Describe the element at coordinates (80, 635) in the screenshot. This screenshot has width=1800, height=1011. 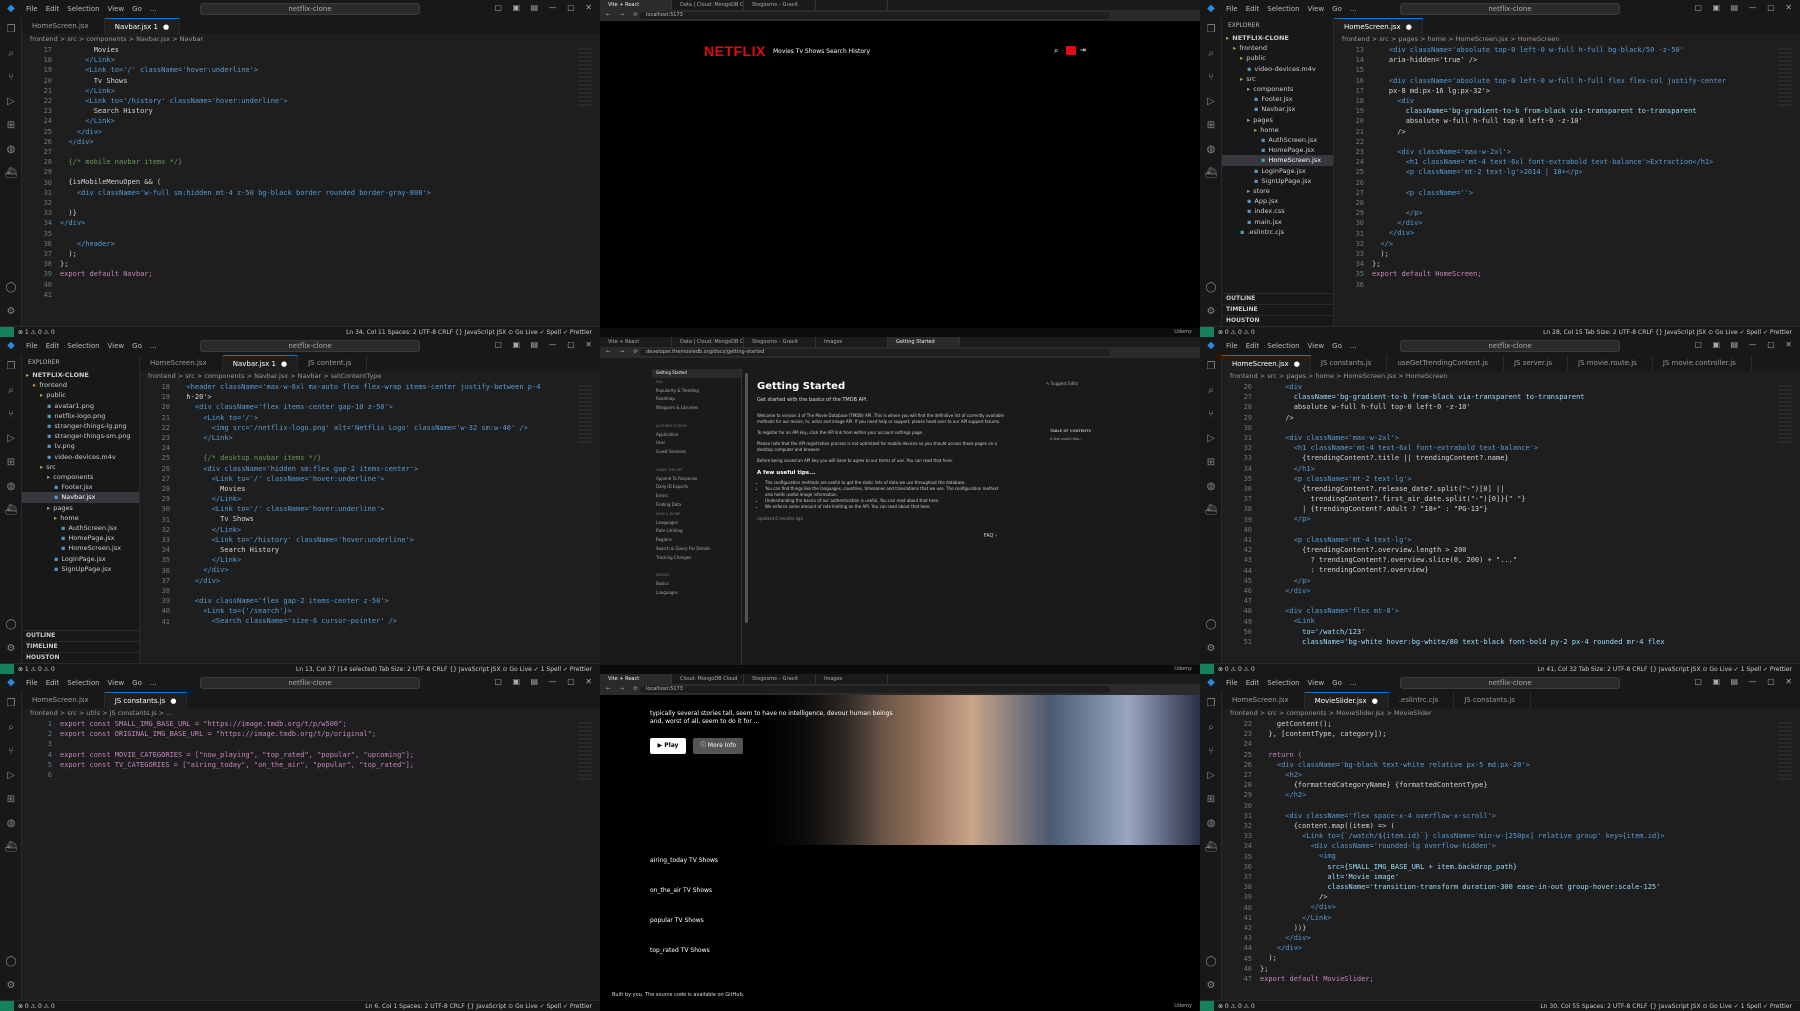
I see `sidebar-section: OUTLINE` at that location.